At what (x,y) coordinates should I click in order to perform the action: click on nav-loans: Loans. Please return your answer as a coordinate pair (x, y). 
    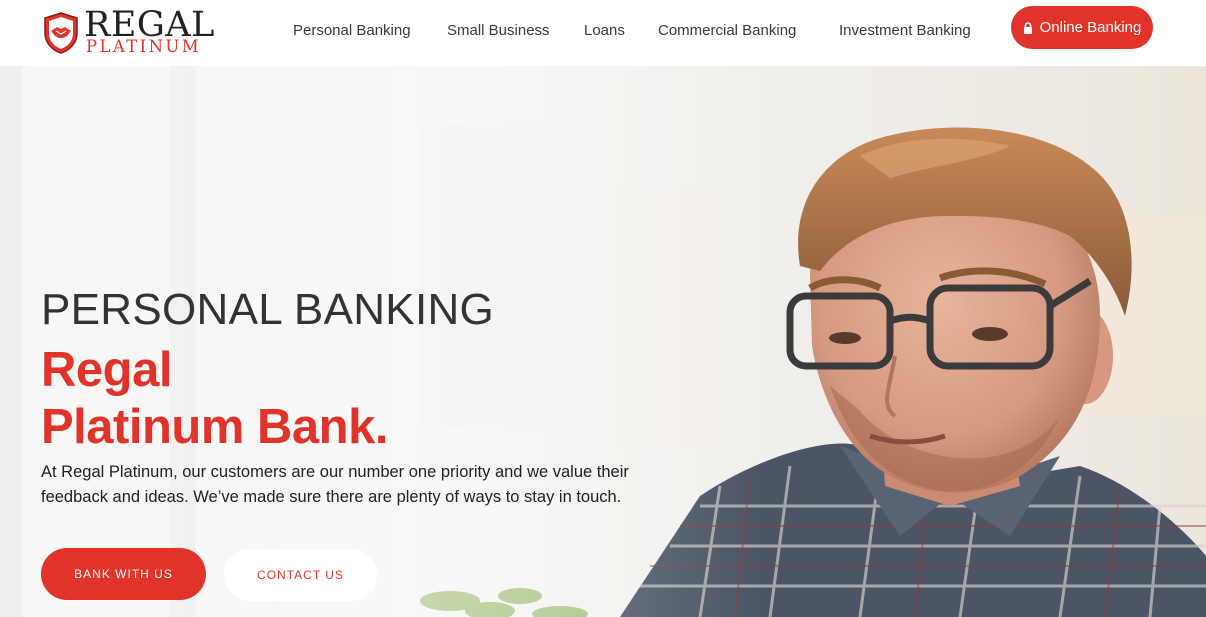
    Looking at the image, I should click on (604, 31).